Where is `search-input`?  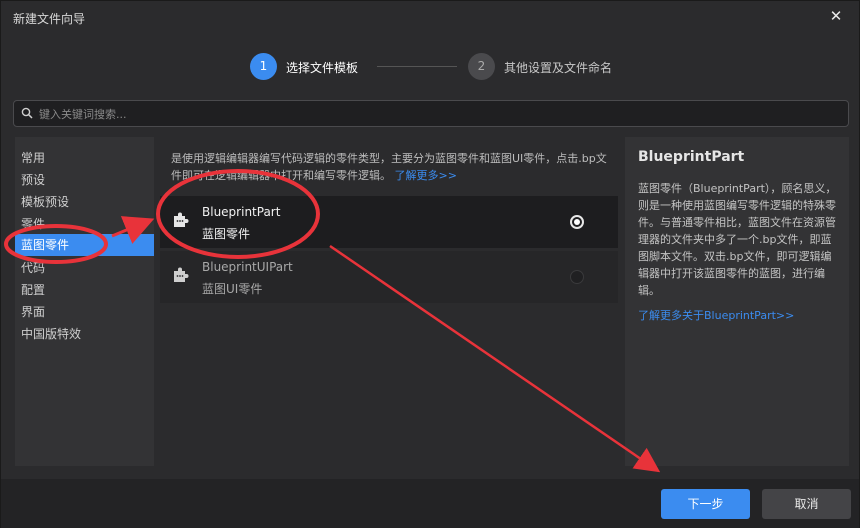
search-input is located at coordinates (429, 114).